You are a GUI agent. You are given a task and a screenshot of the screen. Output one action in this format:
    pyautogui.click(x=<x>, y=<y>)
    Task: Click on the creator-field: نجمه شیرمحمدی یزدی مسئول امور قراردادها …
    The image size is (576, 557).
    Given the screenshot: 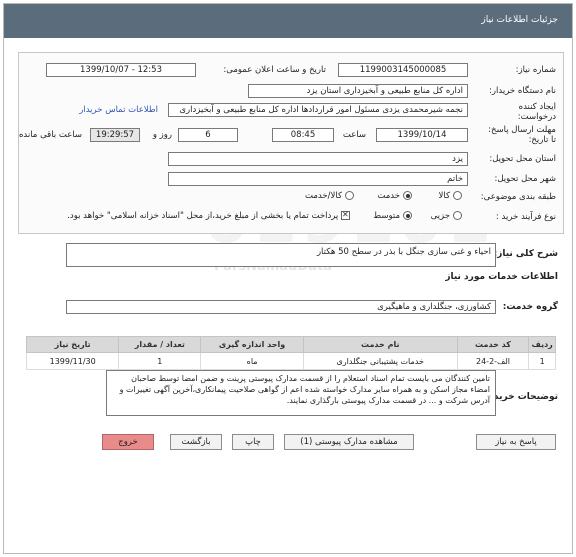 What is the action you would take?
    pyautogui.click(x=318, y=110)
    